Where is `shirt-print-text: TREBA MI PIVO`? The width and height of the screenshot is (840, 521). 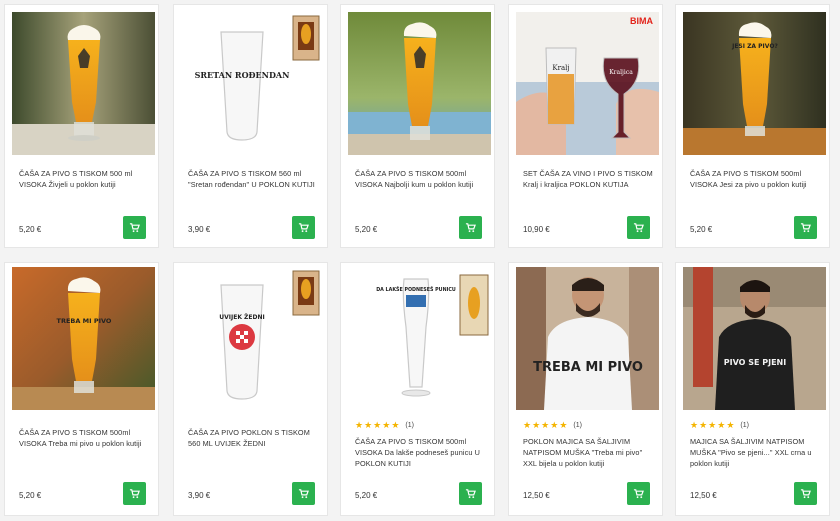
shirt-print-text: TREBA MI PIVO is located at coordinates (588, 367).